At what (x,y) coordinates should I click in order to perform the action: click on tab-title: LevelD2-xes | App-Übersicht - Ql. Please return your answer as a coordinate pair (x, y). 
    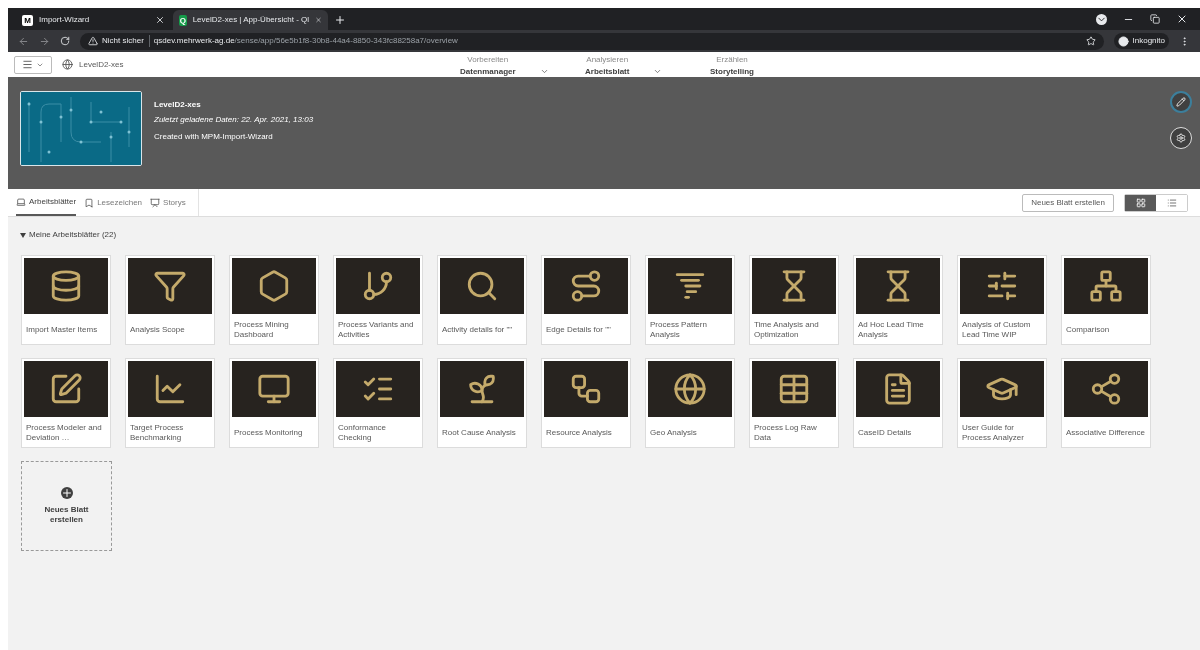
    Looking at the image, I should click on (250, 20).